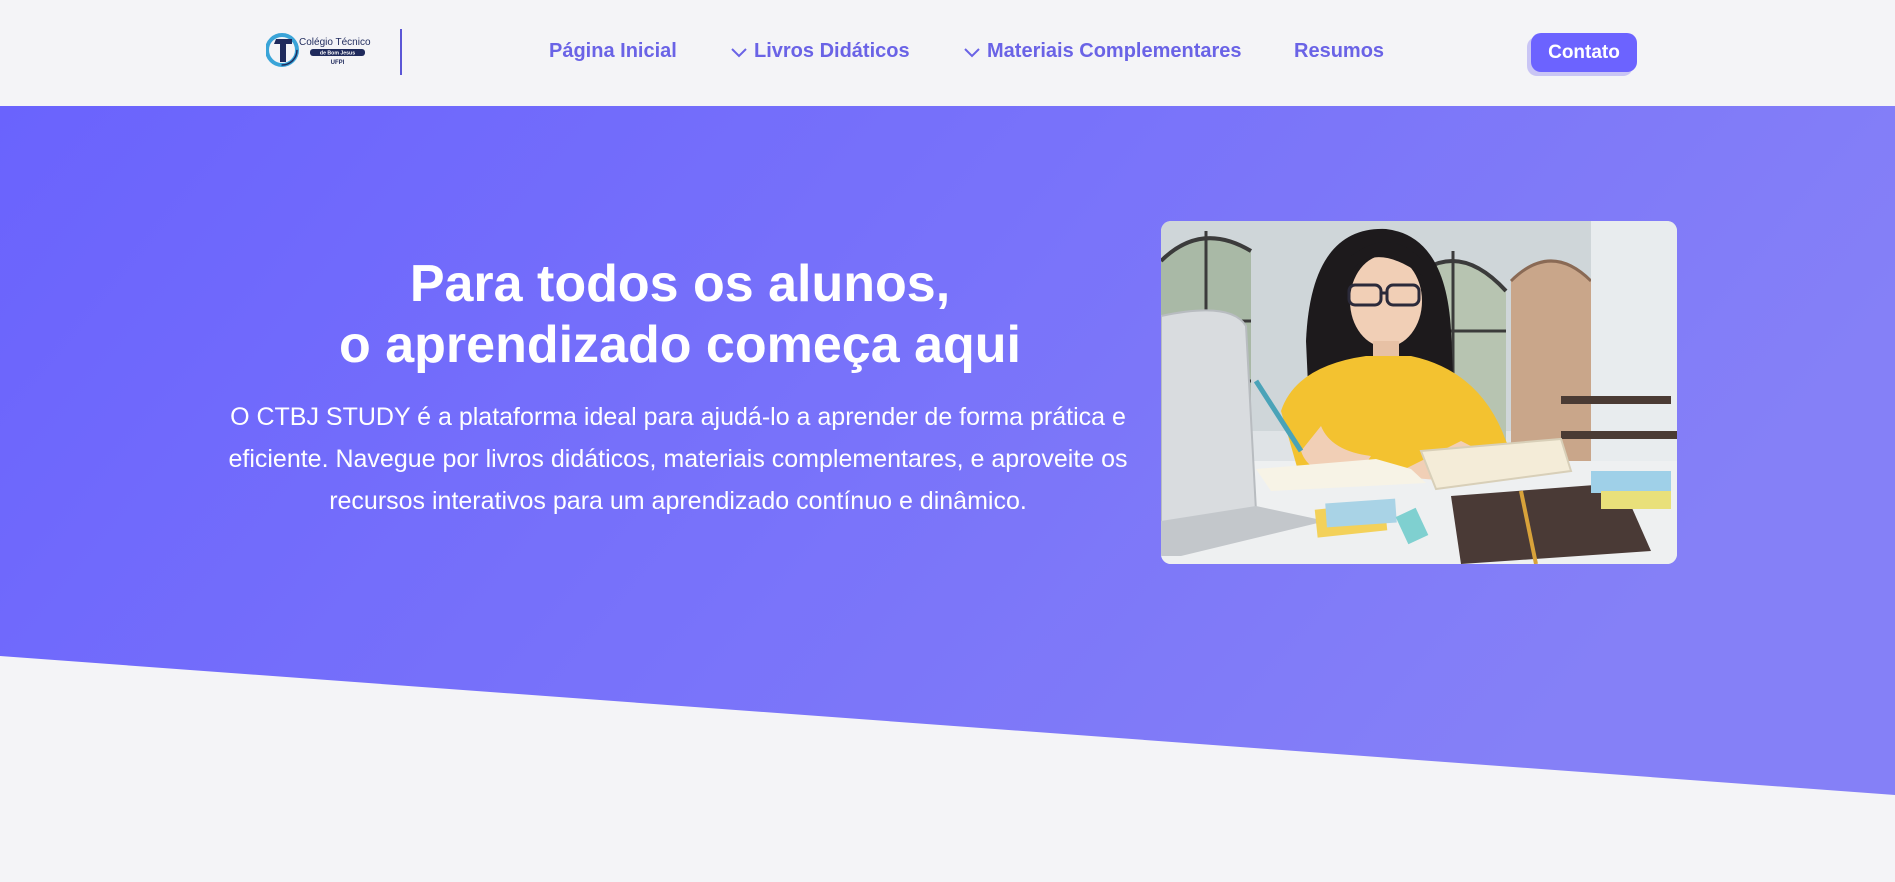 This screenshot has width=1895, height=882. I want to click on hero-title-line-2: o aprendizado começa aqui, so click(680, 345).